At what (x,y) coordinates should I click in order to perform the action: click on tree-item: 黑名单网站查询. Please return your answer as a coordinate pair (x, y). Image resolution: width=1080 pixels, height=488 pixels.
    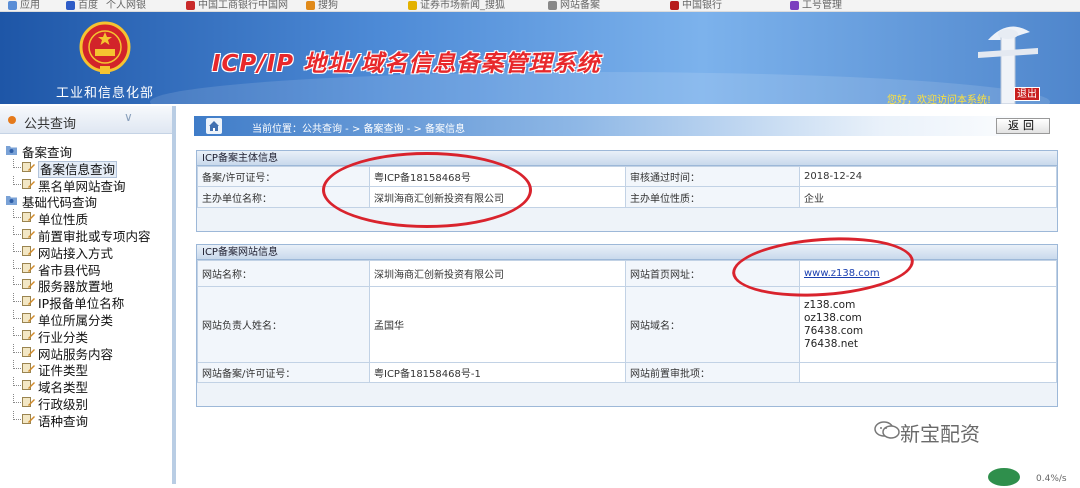
    Looking at the image, I should click on (86, 184).